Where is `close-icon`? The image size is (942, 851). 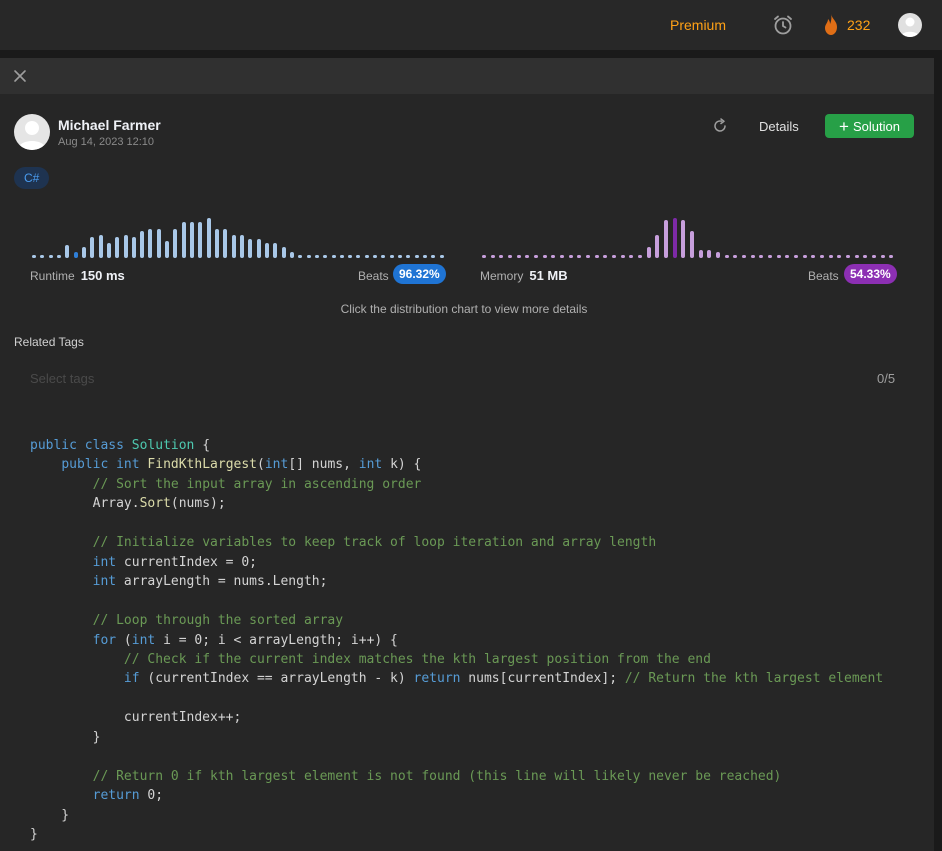 close-icon is located at coordinates (20, 76).